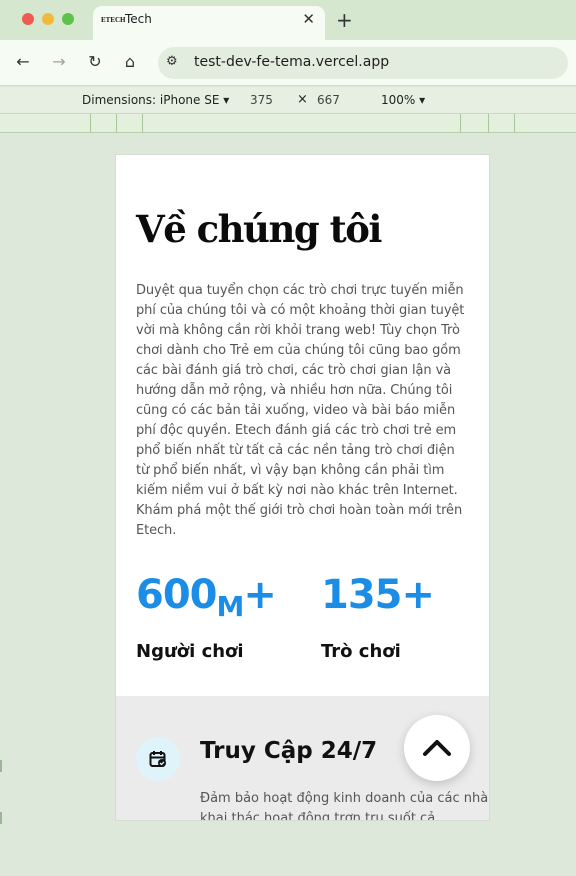 The width and height of the screenshot is (576, 876). I want to click on close-window-button, so click(28, 19).